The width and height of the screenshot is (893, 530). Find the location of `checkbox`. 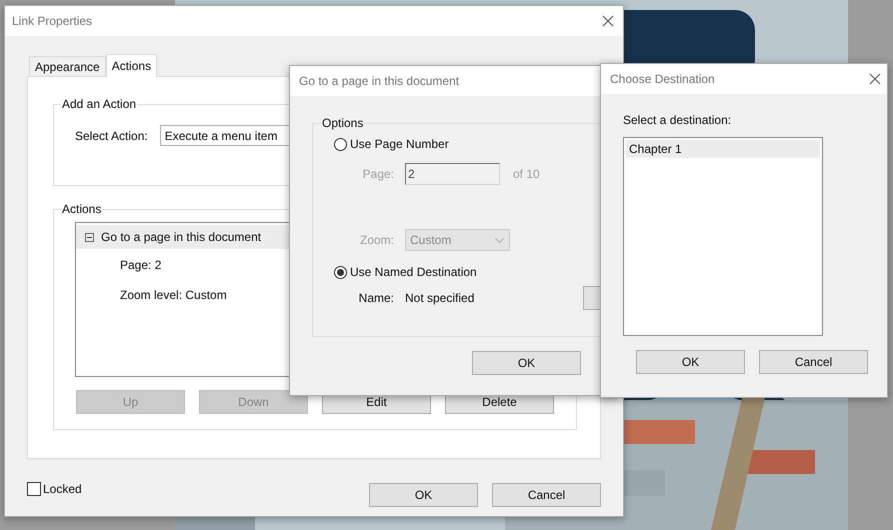

checkbox is located at coordinates (34, 489).